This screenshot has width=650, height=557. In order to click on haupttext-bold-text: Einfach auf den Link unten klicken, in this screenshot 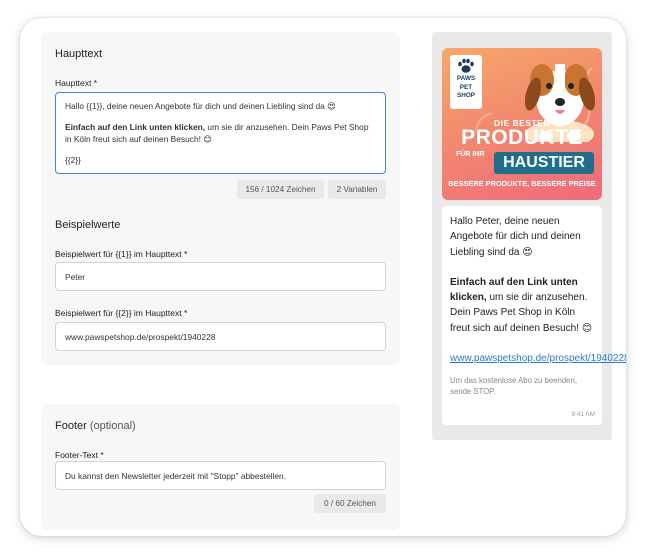, I will do `click(135, 127)`.